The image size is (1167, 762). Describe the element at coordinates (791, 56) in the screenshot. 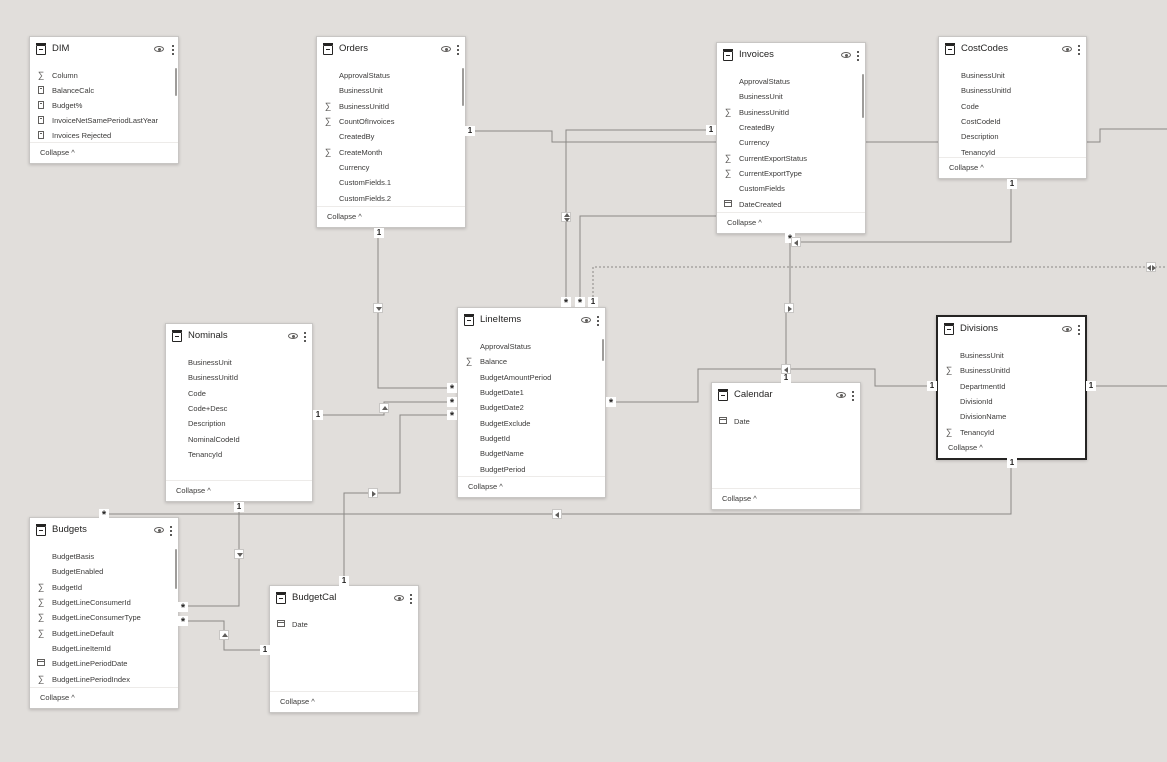

I see `table-header: Invoices` at that location.